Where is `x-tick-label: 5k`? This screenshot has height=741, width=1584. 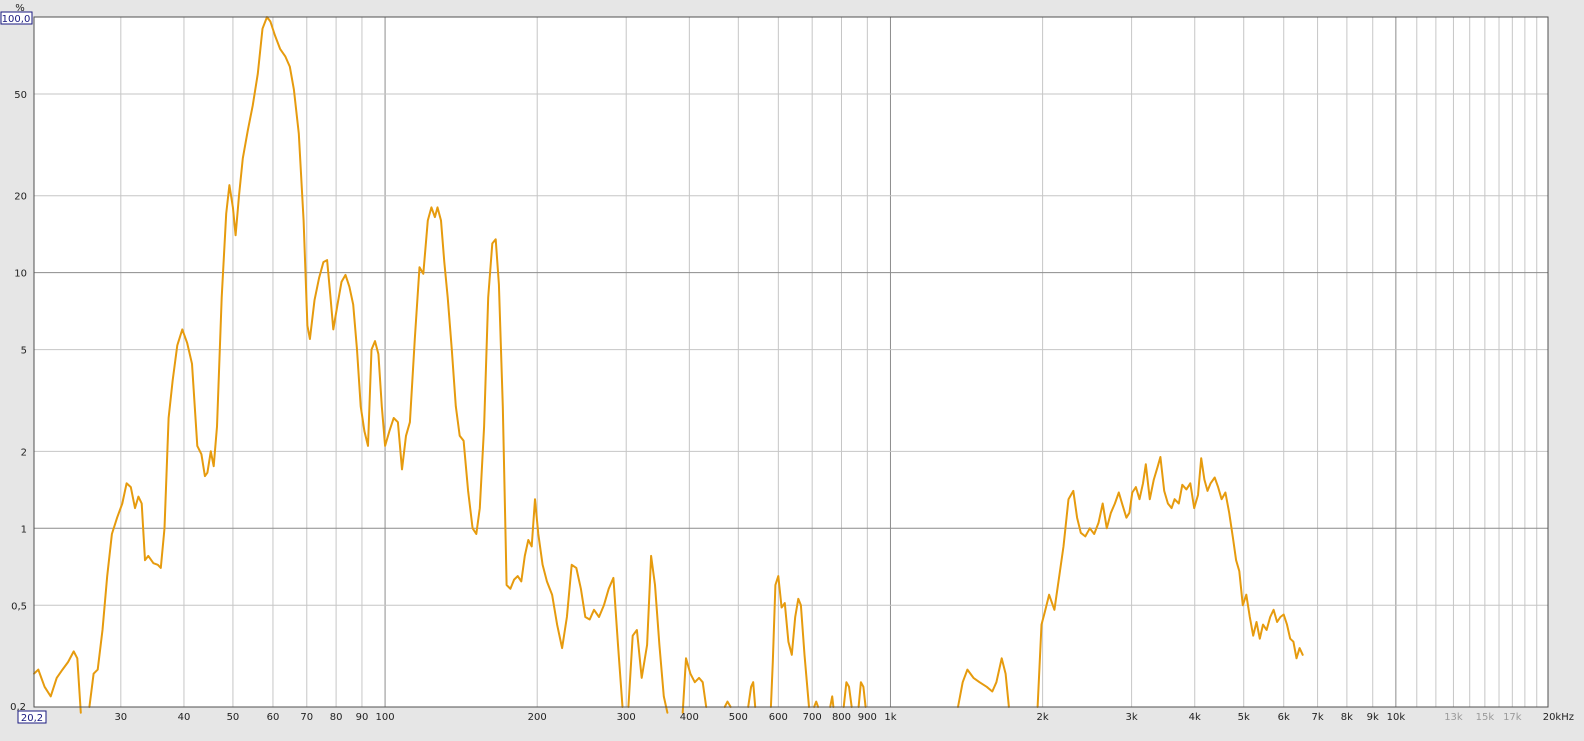
x-tick-label: 5k is located at coordinates (1244, 717).